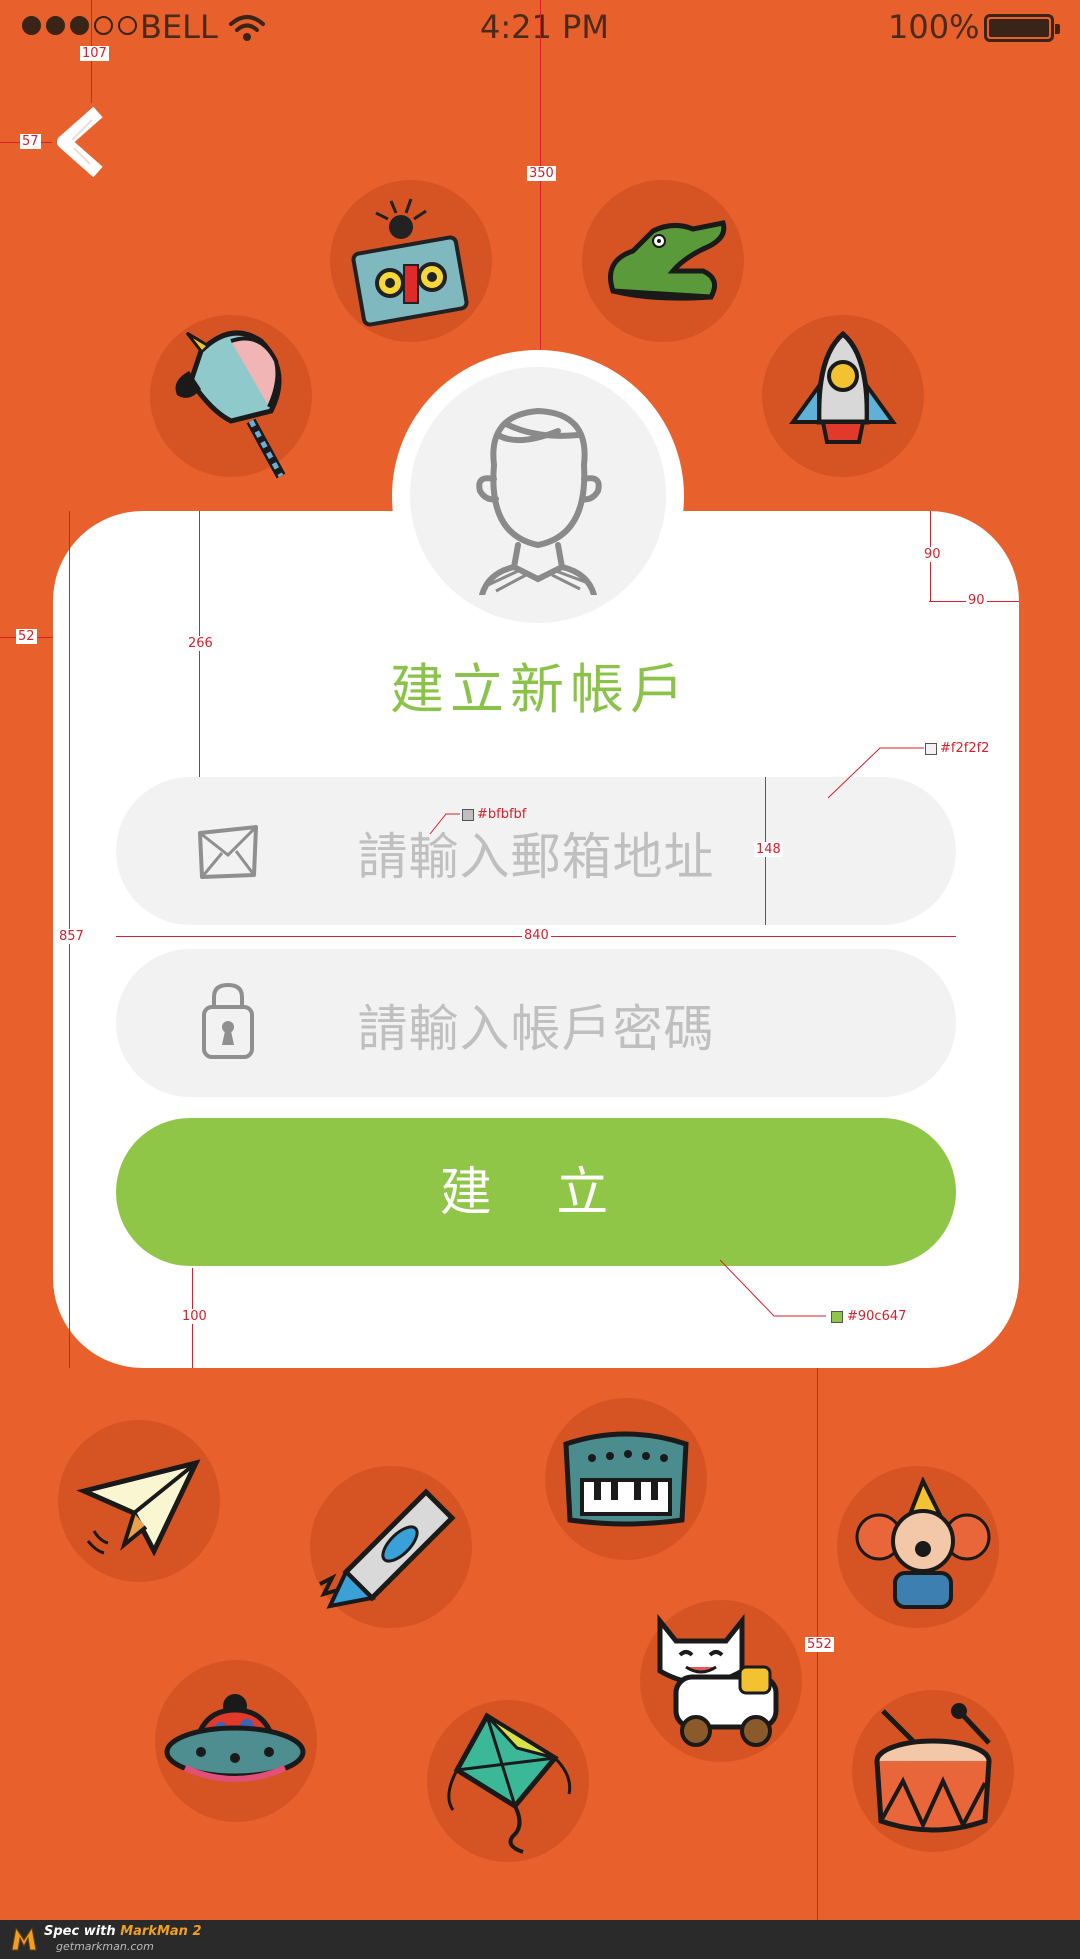 The image size is (1080, 1959). I want to click on color-label: #90c647, so click(877, 1316).